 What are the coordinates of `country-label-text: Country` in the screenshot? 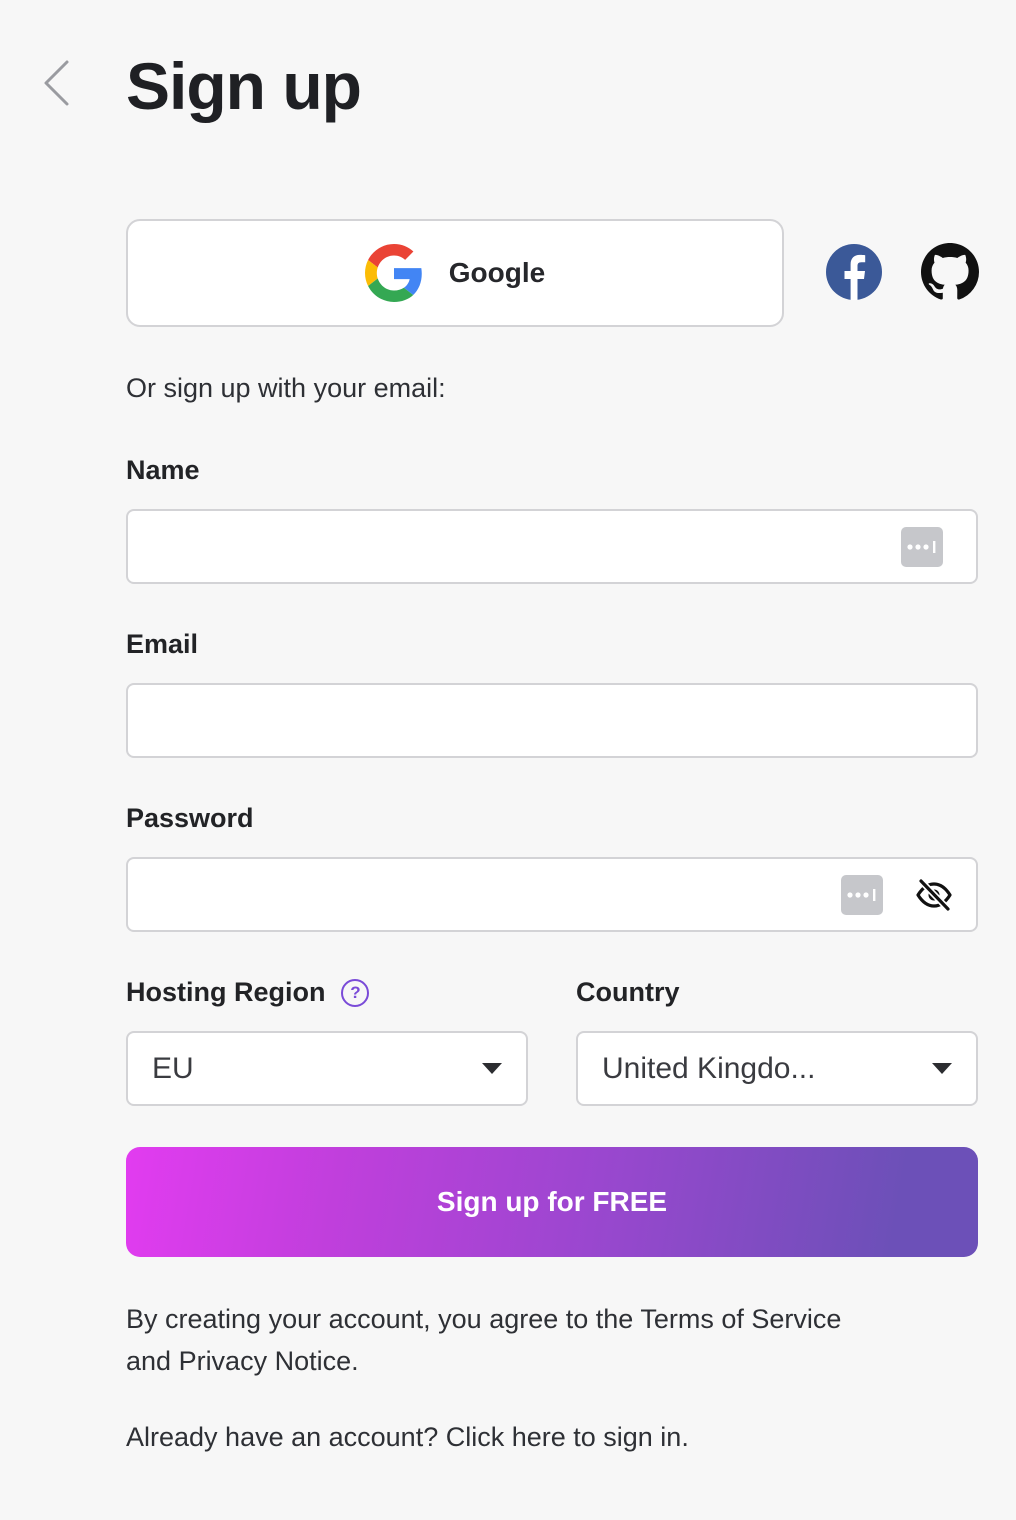 It's located at (628, 992).